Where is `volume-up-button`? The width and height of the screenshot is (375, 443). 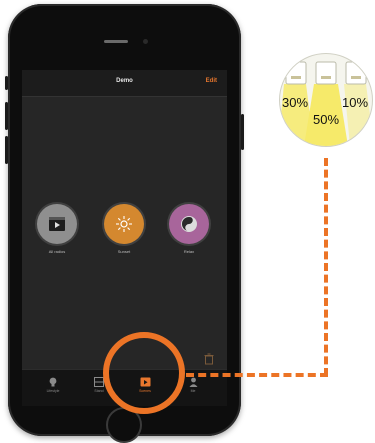
volume-up-button is located at coordinates (6, 116).